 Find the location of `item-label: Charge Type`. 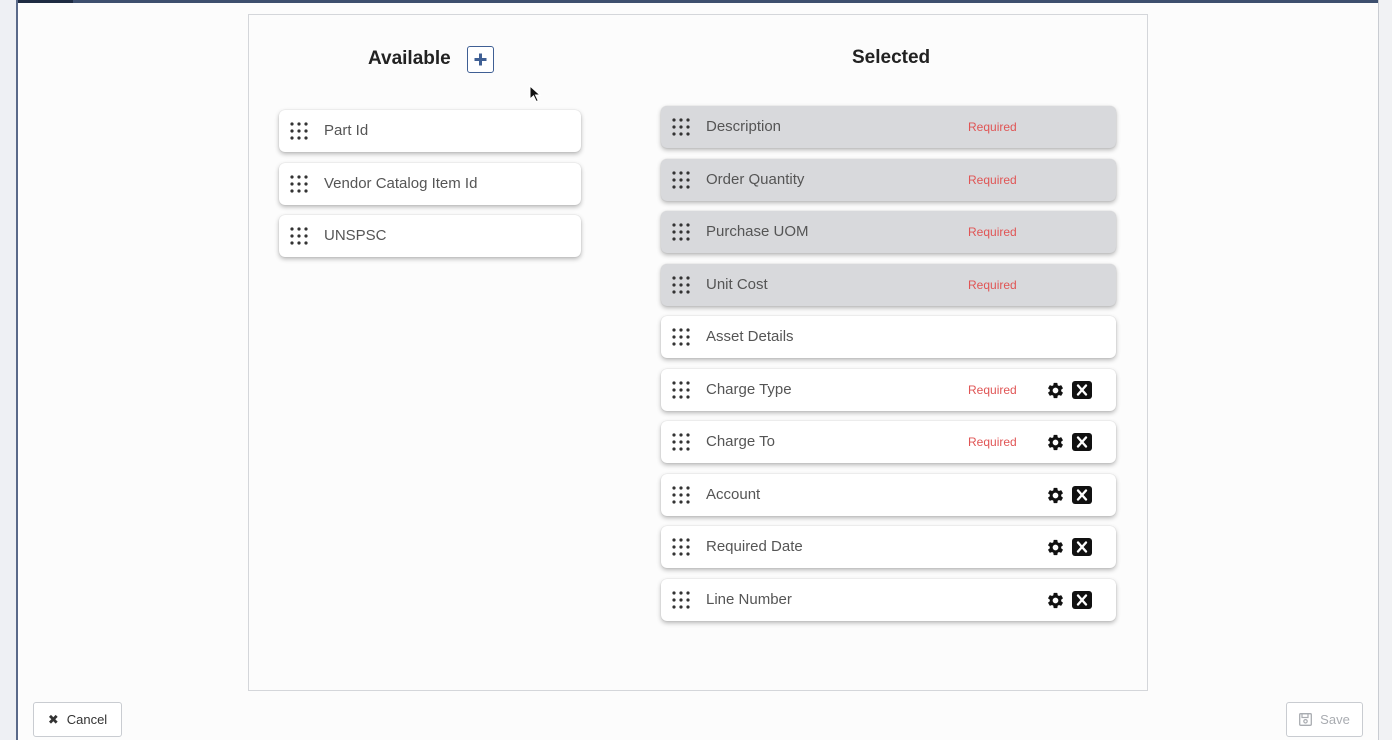

item-label: Charge Type is located at coordinates (749, 389).